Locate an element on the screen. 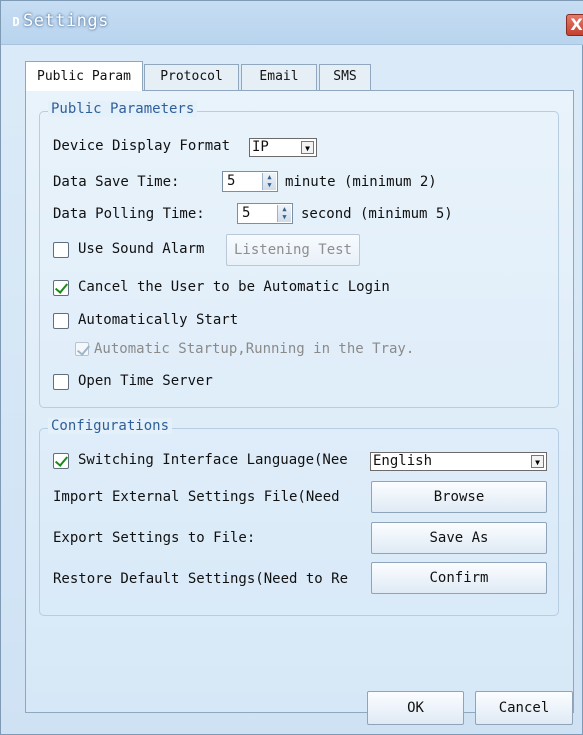  save-time-label: Data Save Time: is located at coordinates (116, 182).